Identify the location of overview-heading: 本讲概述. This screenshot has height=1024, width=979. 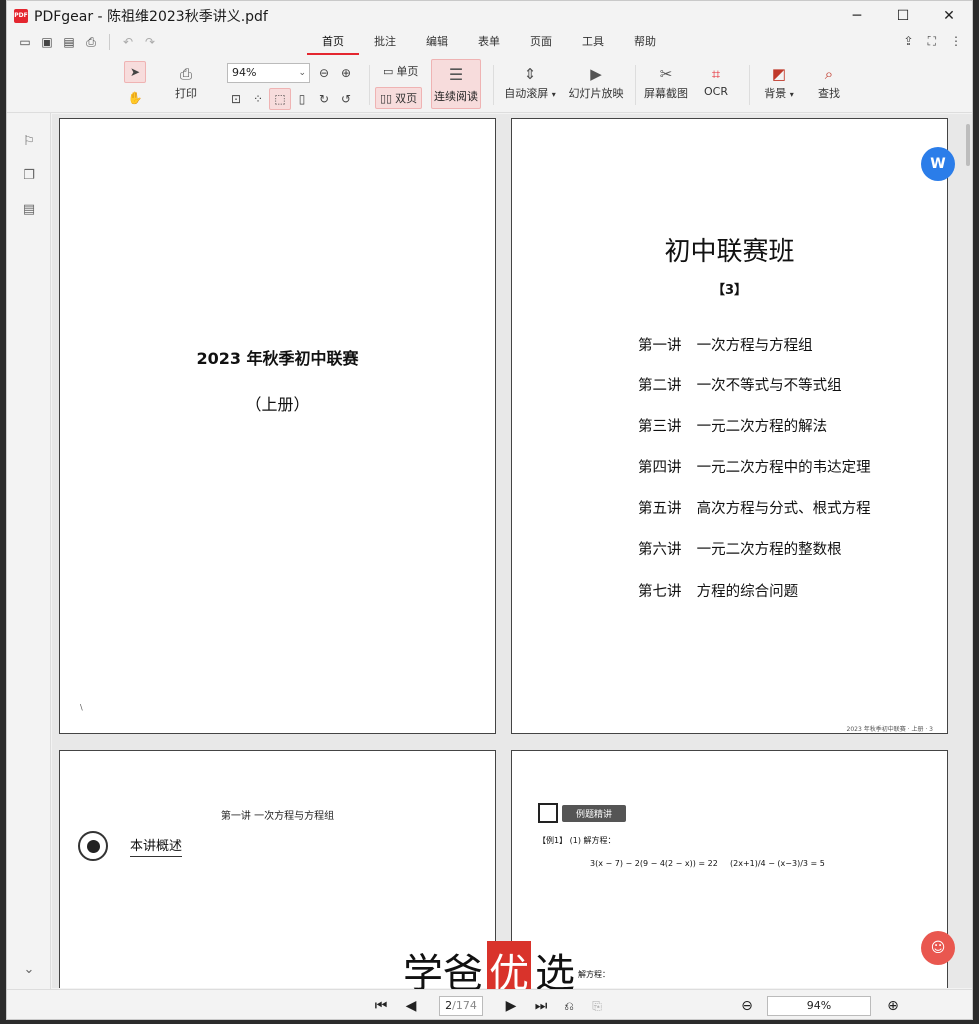
(130, 846).